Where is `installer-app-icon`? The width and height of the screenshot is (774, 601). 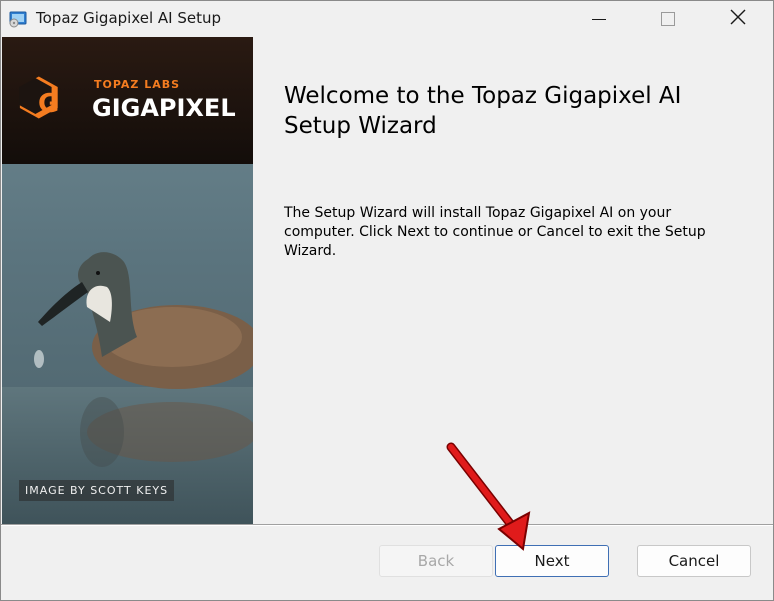
installer-app-icon is located at coordinates (18, 19).